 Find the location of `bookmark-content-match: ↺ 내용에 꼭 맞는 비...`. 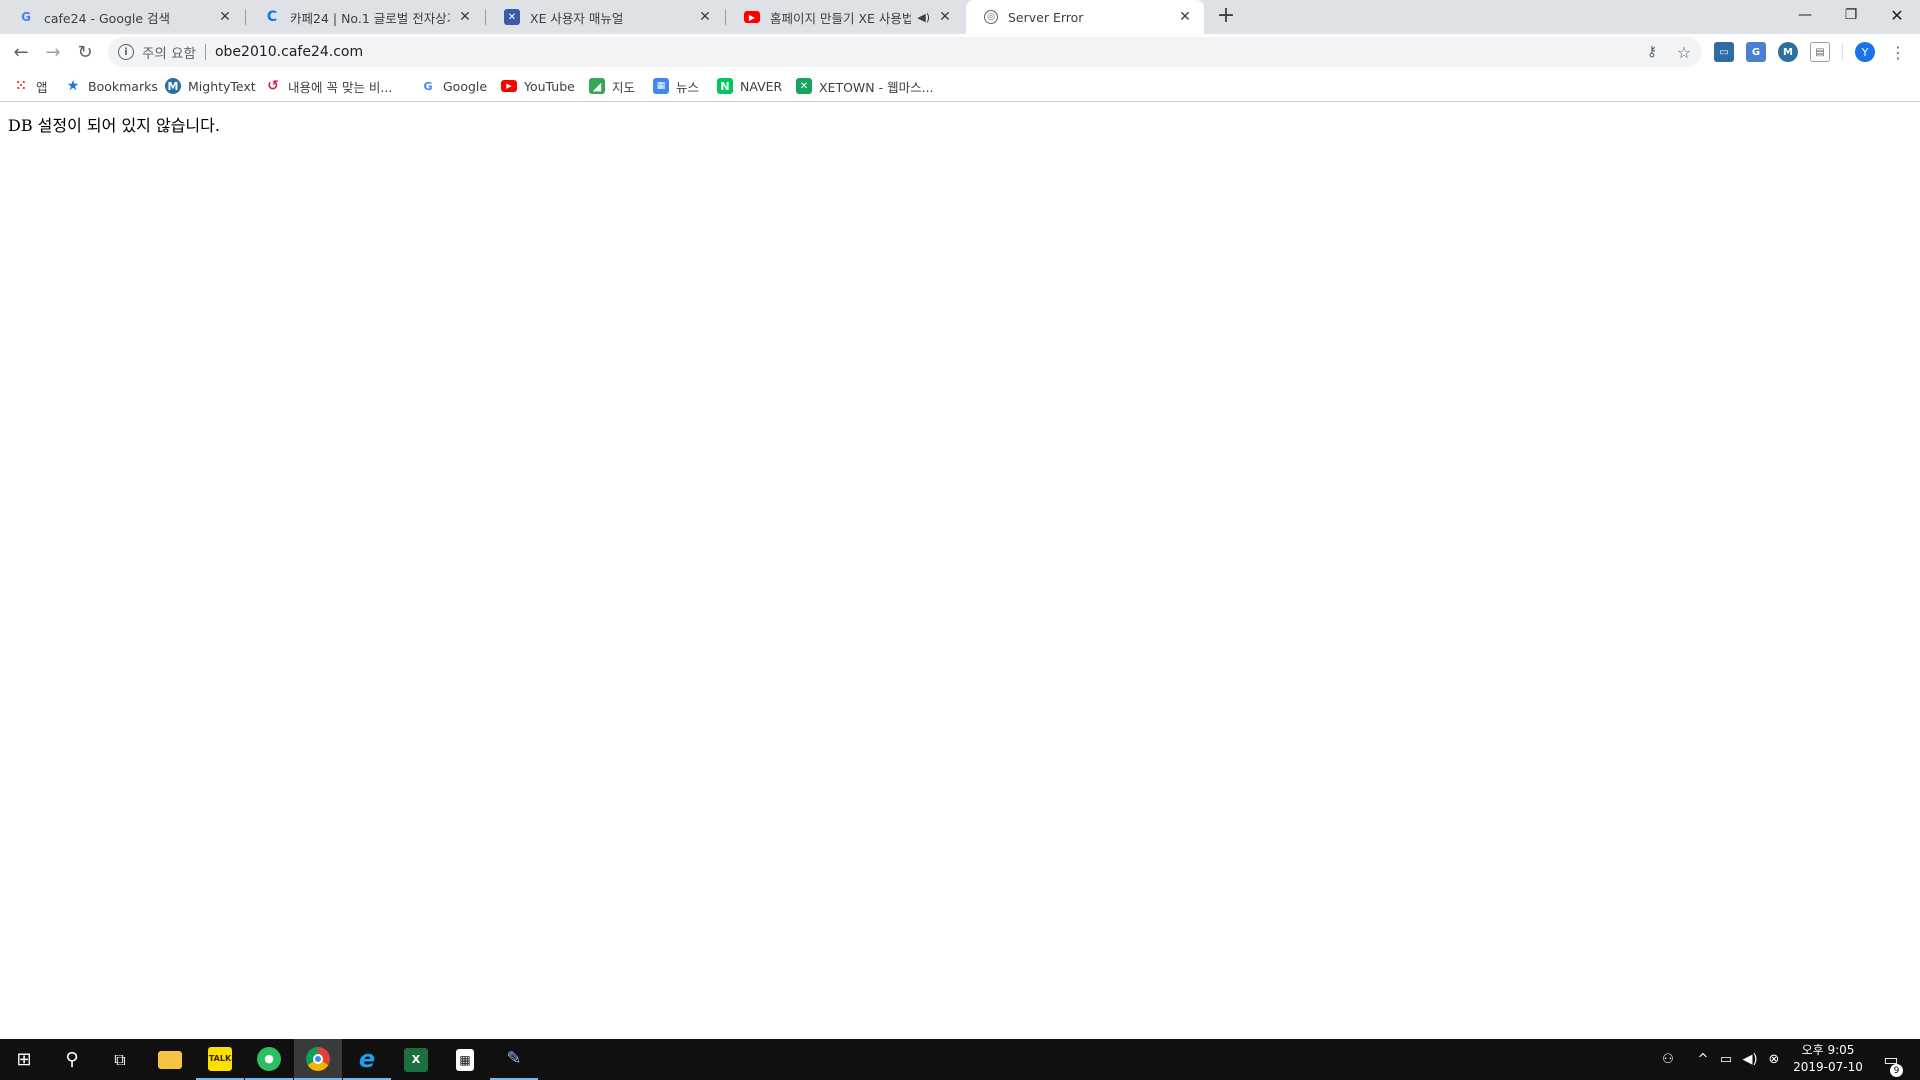

bookmark-content-match: ↺ 내용에 꼭 맞는 비... is located at coordinates (328, 86).